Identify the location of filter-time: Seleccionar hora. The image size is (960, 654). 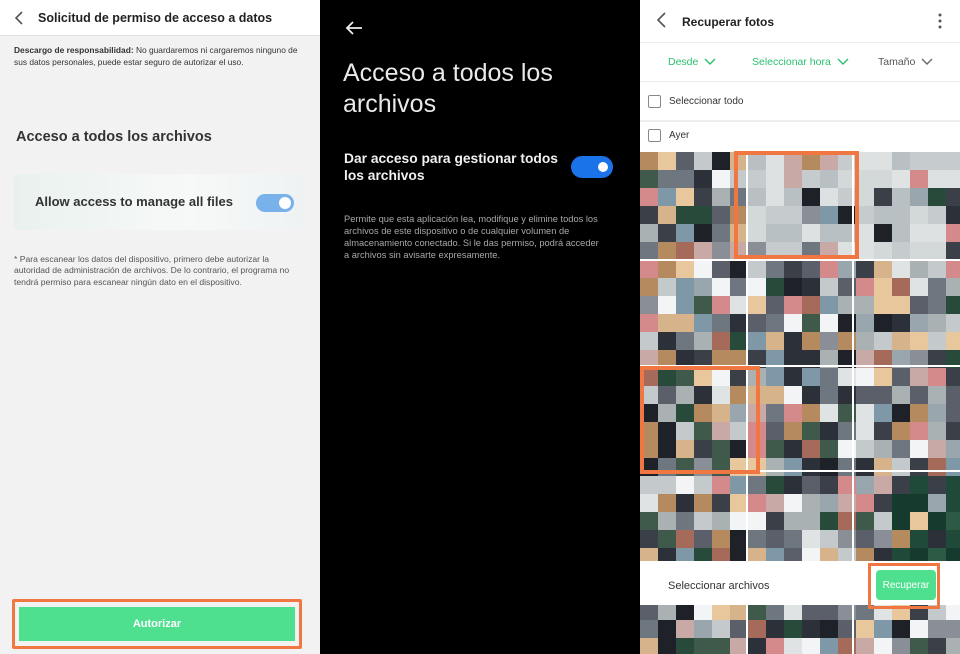
(800, 62).